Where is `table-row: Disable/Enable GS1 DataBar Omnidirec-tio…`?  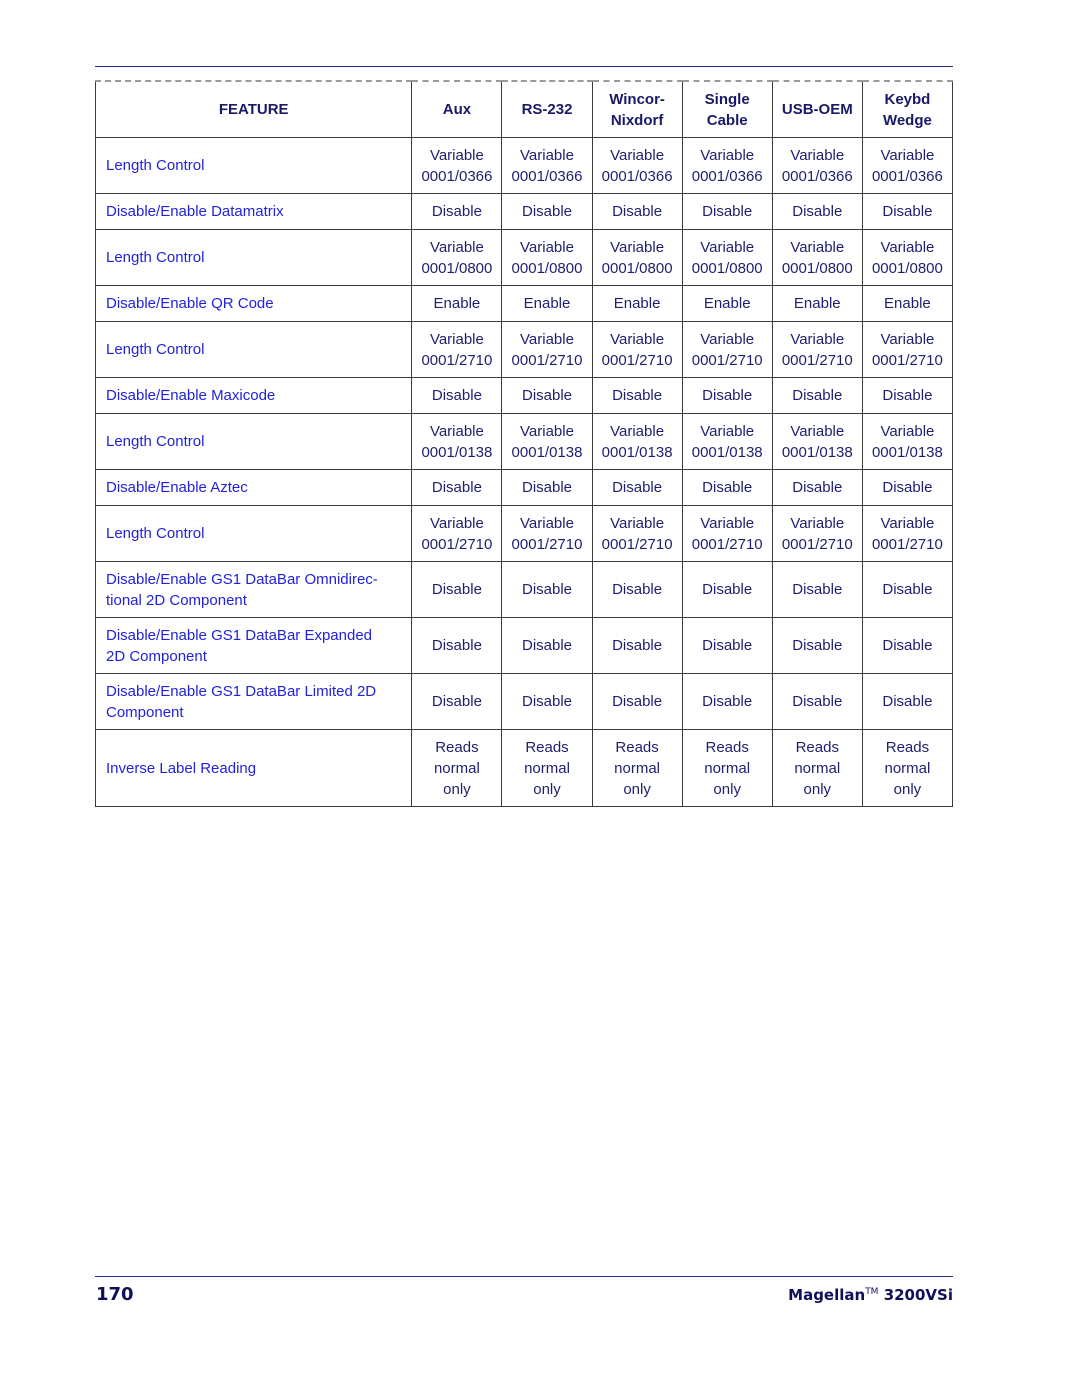 table-row: Disable/Enable GS1 DataBar Omnidirec-tio… is located at coordinates (524, 589).